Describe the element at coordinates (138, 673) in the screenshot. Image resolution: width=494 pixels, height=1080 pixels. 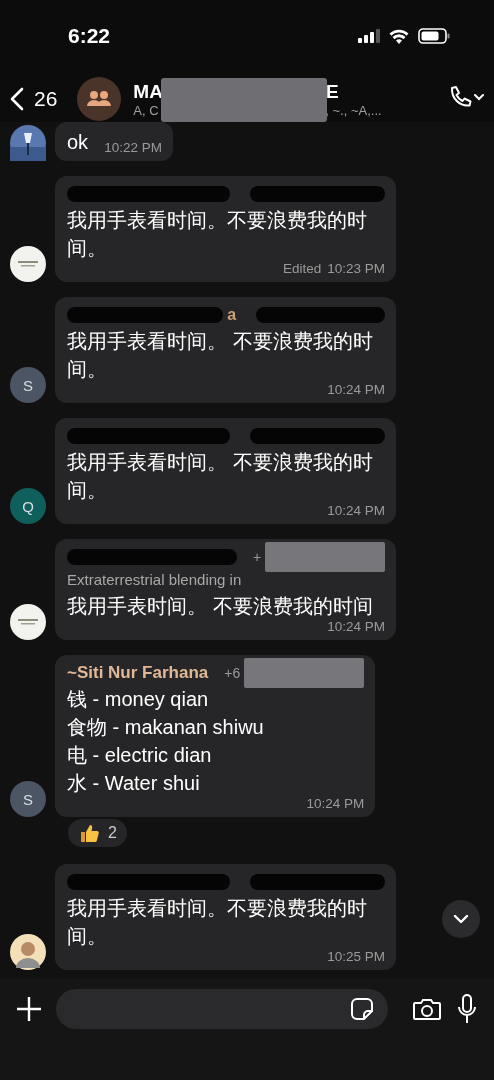
I see `sender-name: ~Siti Nur Farhana` at that location.